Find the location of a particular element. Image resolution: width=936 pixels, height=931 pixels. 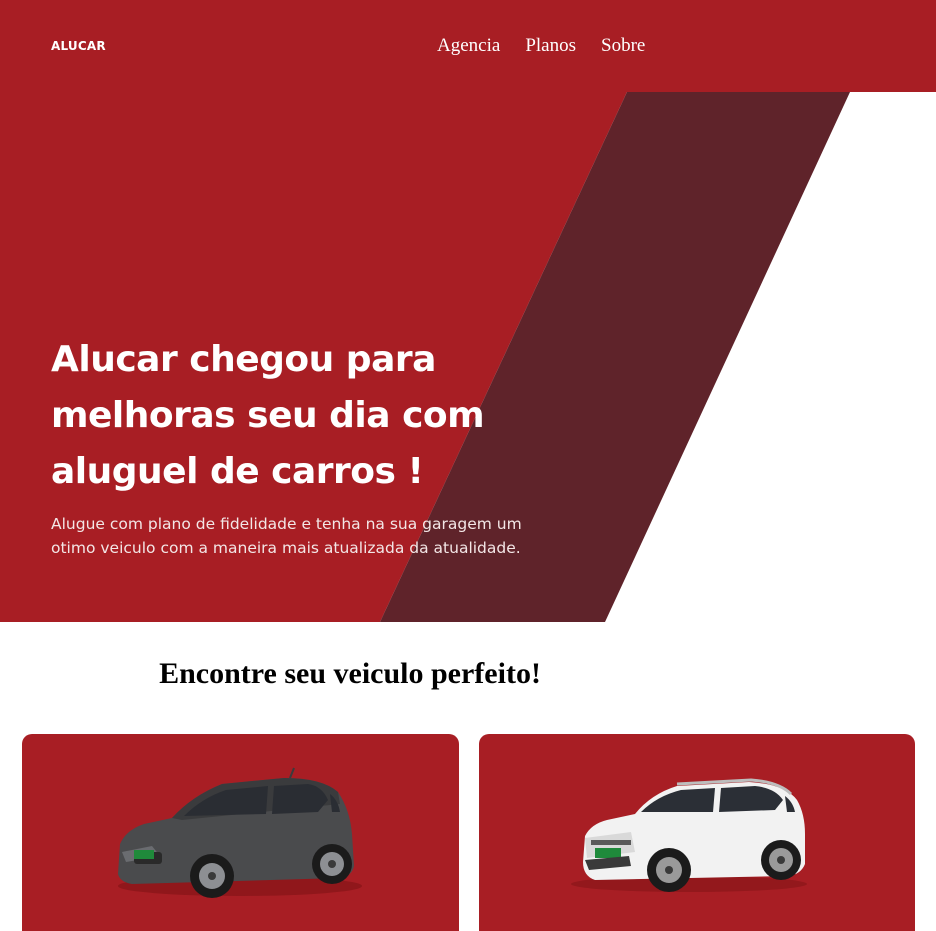

suv-car-image is located at coordinates (689, 835).